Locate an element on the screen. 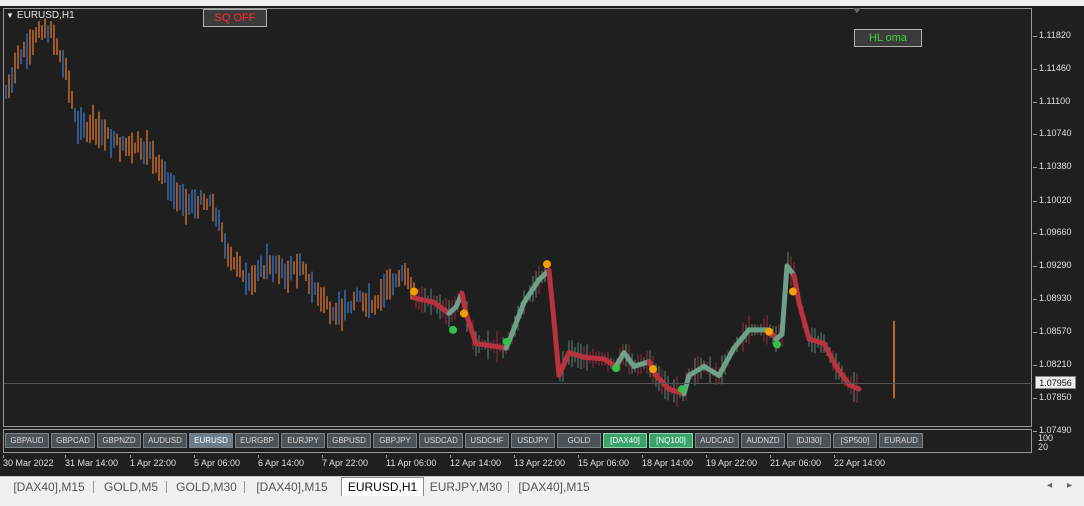 This screenshot has width=1084, height=506. symbol-title-text: EURUSD,H1 is located at coordinates (45, 15).